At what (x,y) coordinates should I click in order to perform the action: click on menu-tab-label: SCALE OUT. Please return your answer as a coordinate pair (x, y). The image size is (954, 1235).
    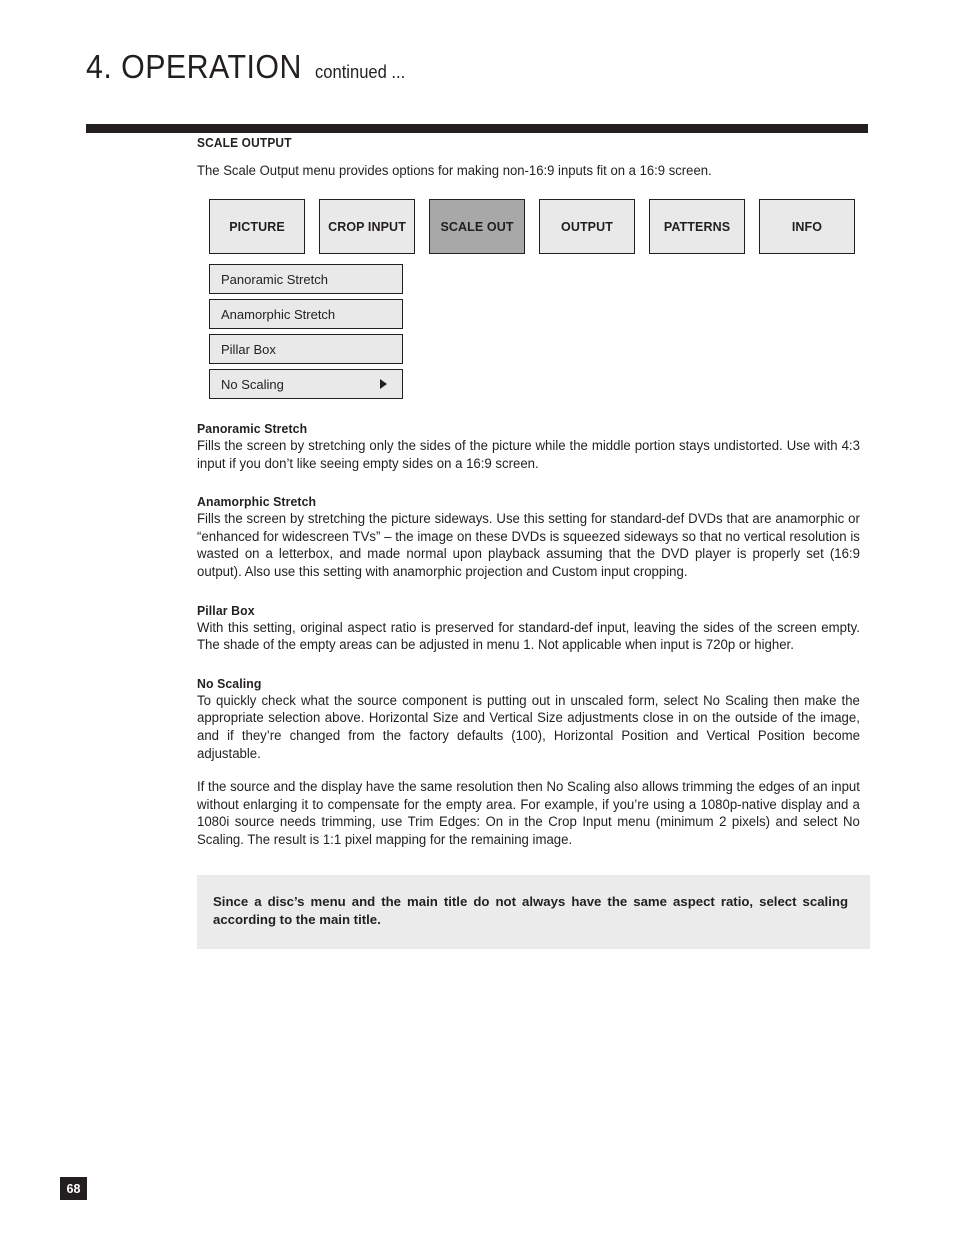
    Looking at the image, I should click on (477, 226).